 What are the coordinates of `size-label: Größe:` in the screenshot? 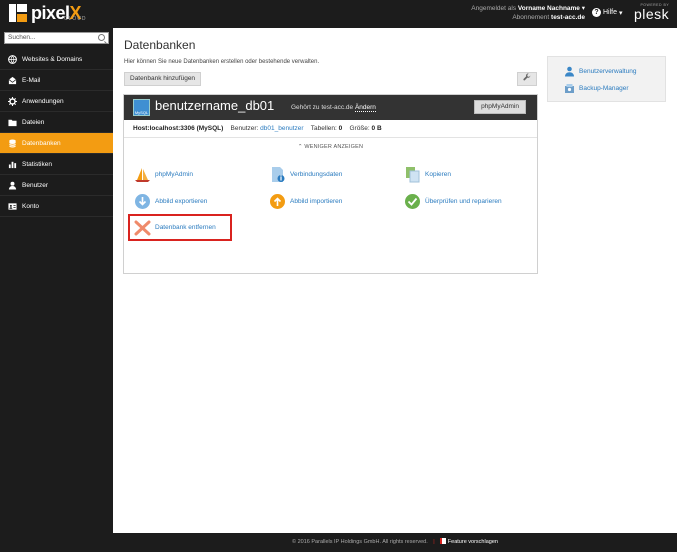 It's located at (359, 128).